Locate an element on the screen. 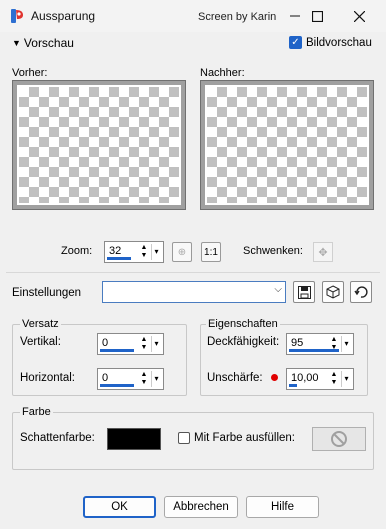  opacity-stepper: 95 ▲ ▼ ▾ is located at coordinates (320, 344).